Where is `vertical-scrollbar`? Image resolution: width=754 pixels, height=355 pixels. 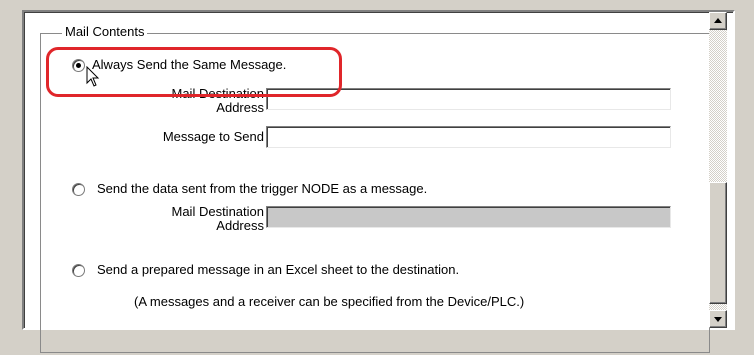 vertical-scrollbar is located at coordinates (718, 170).